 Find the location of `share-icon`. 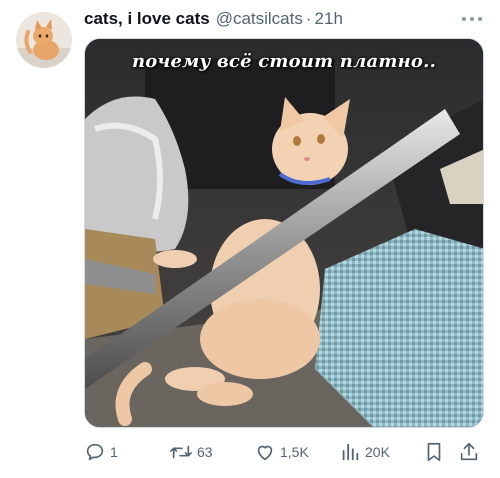

share-icon is located at coordinates (469, 451).